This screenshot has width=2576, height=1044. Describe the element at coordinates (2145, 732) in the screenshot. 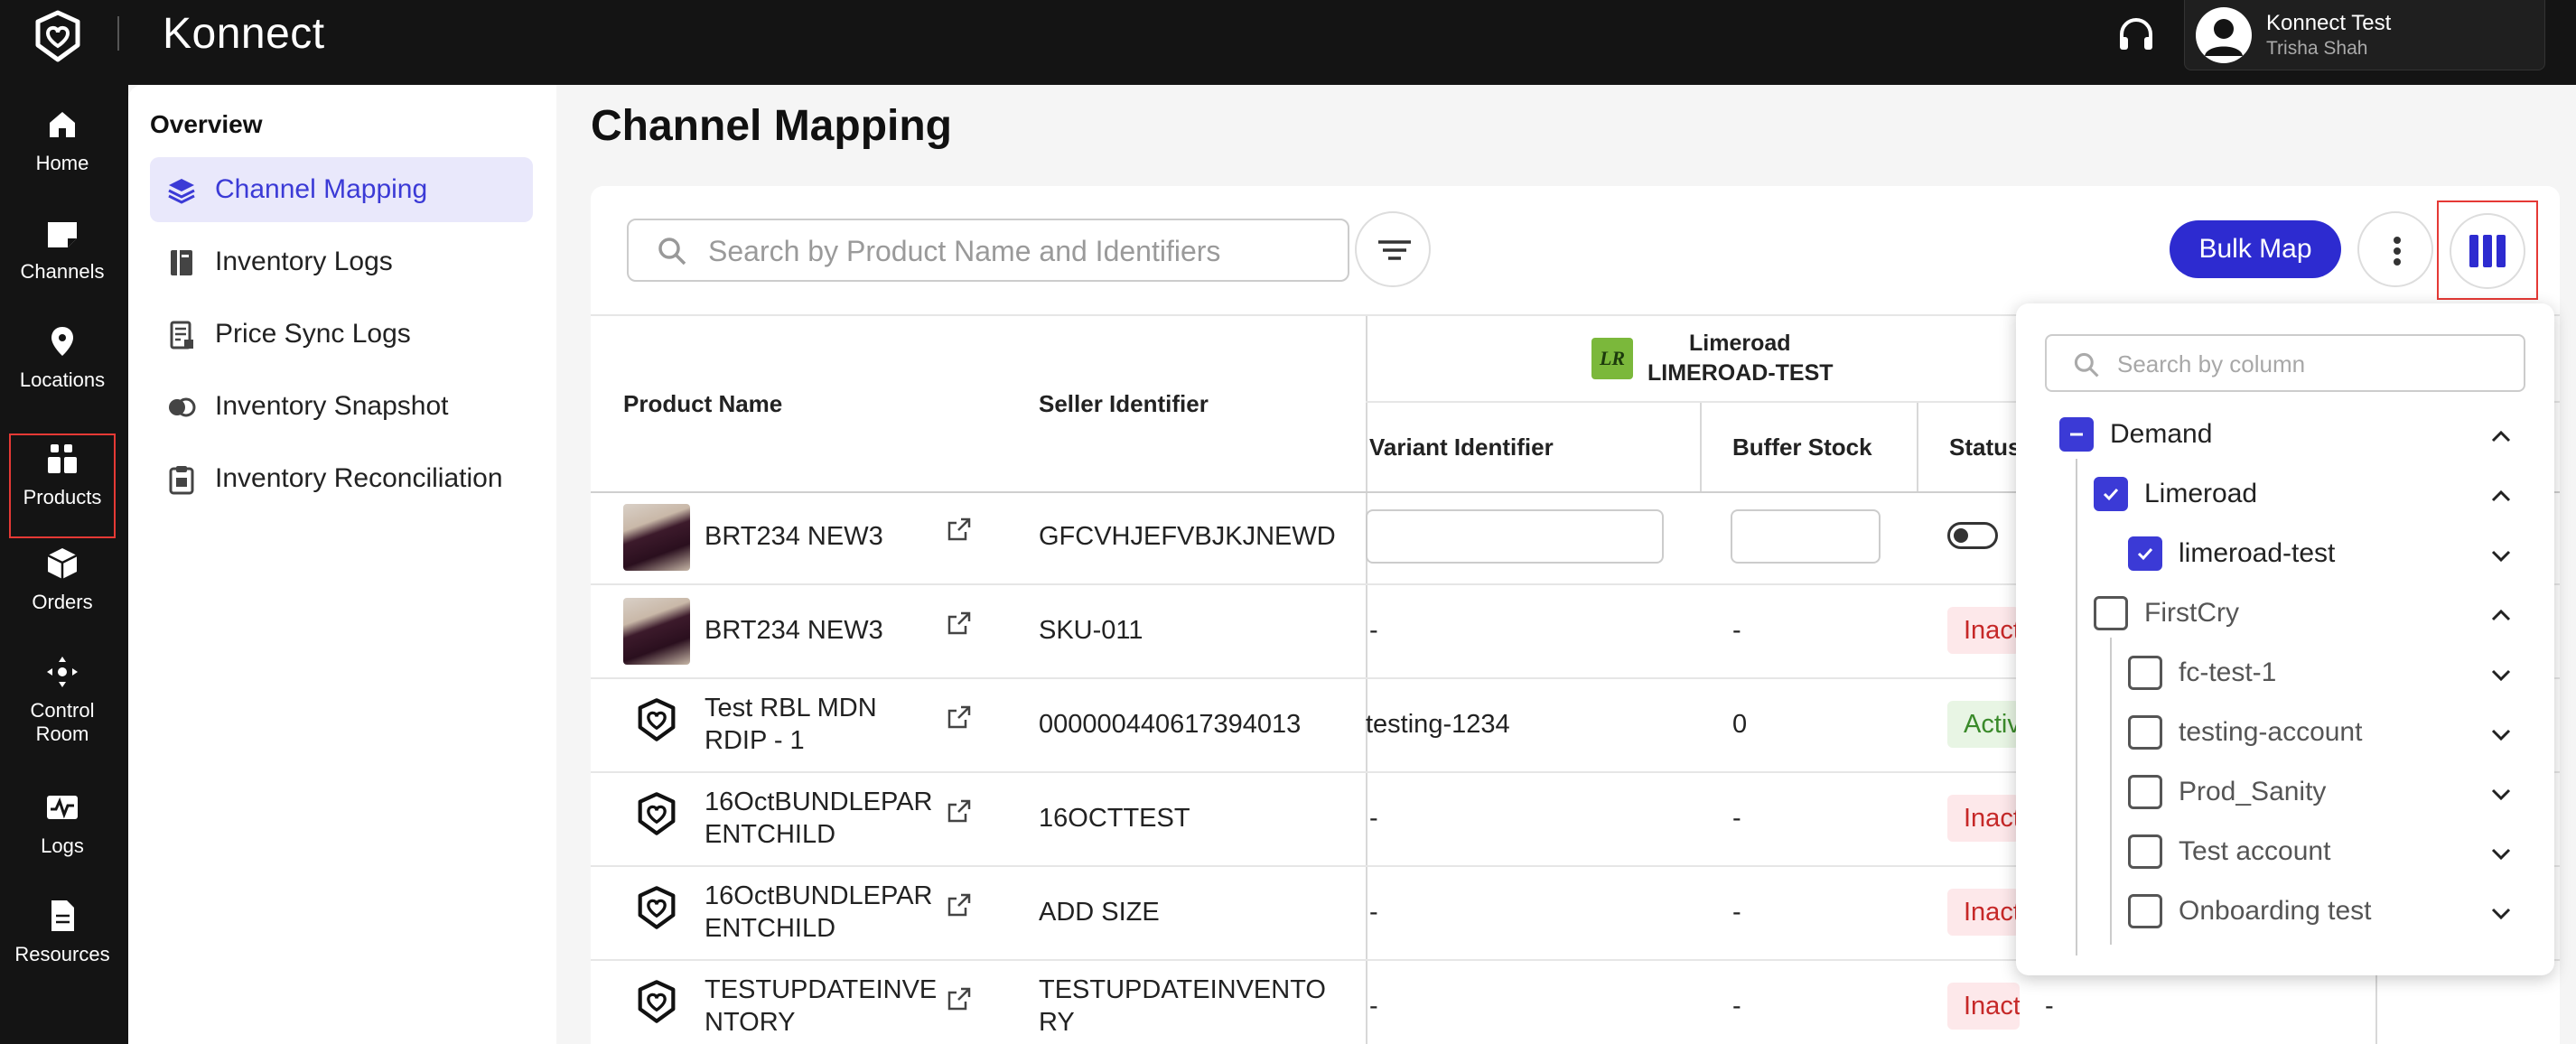

I see `checkbox-testing-account` at that location.